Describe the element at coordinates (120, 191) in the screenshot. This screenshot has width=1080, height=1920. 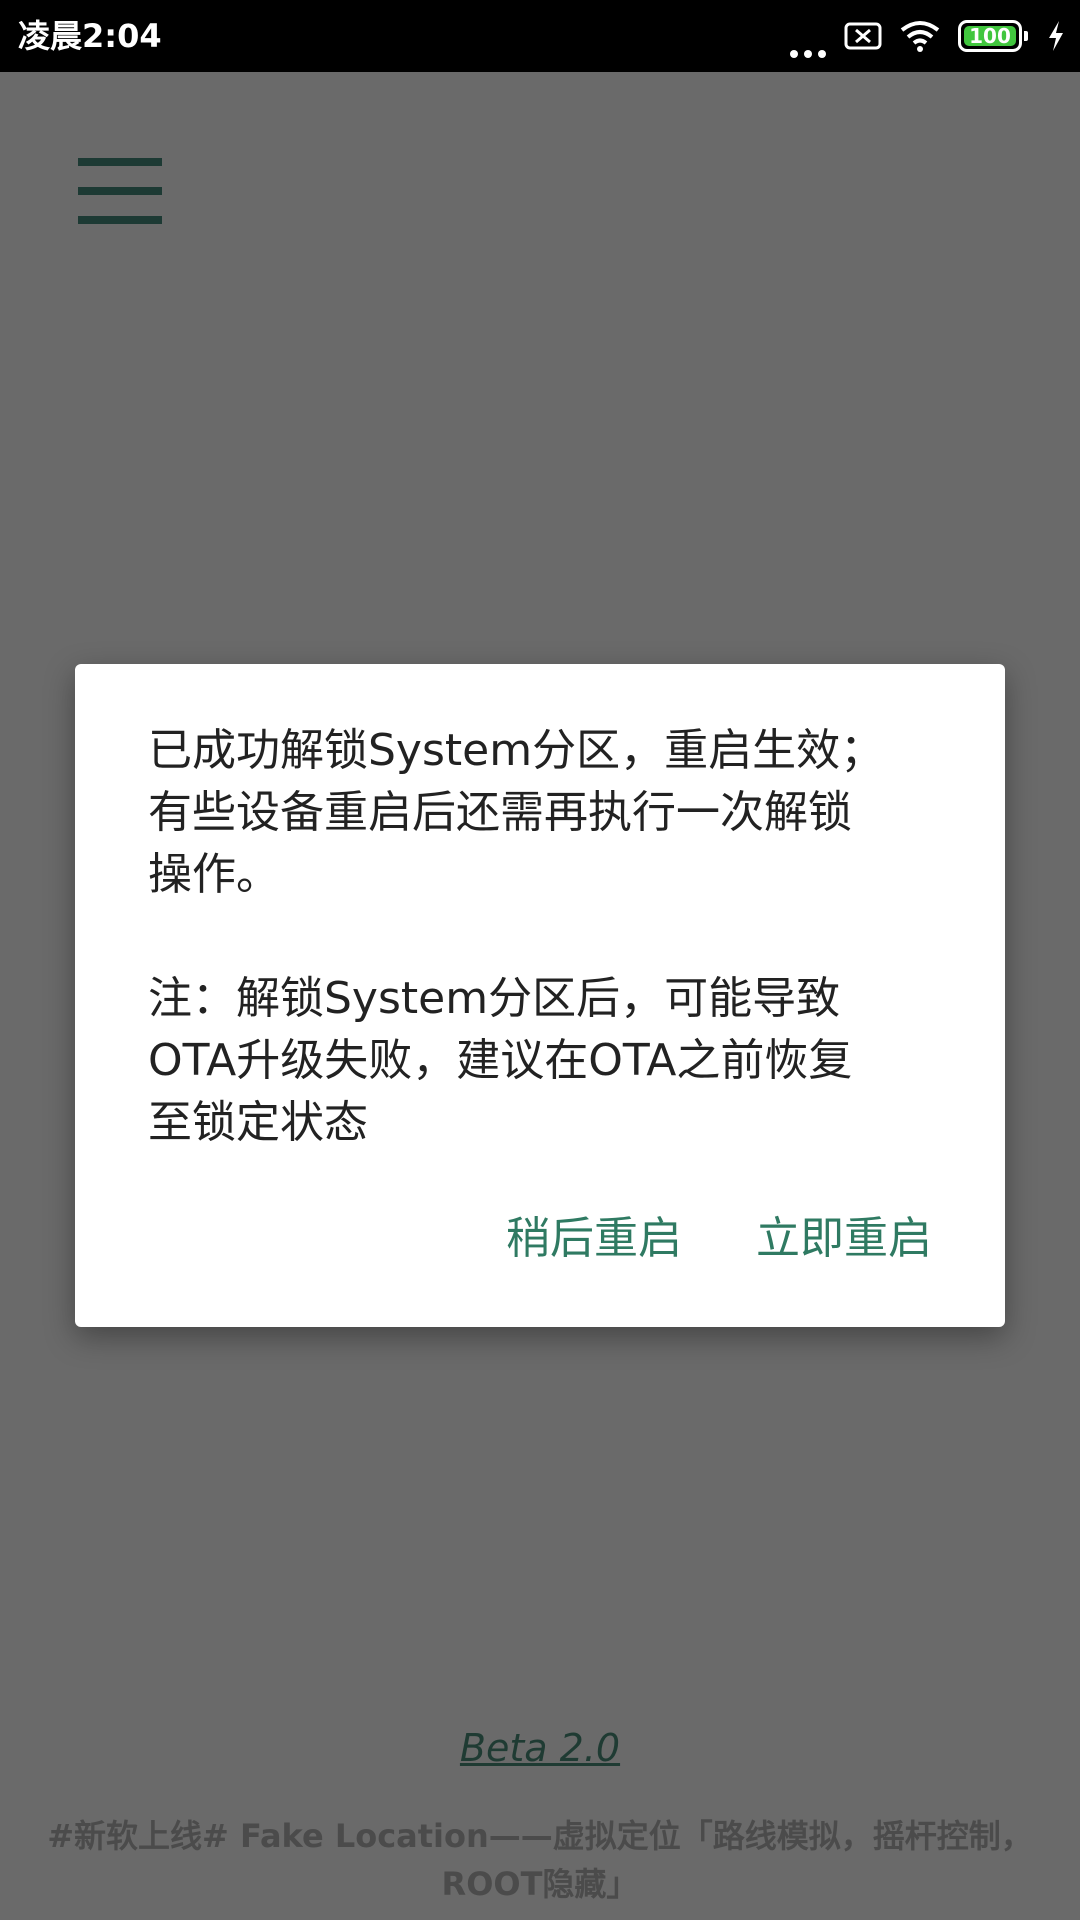
I see `hamburger-menu-icon` at that location.